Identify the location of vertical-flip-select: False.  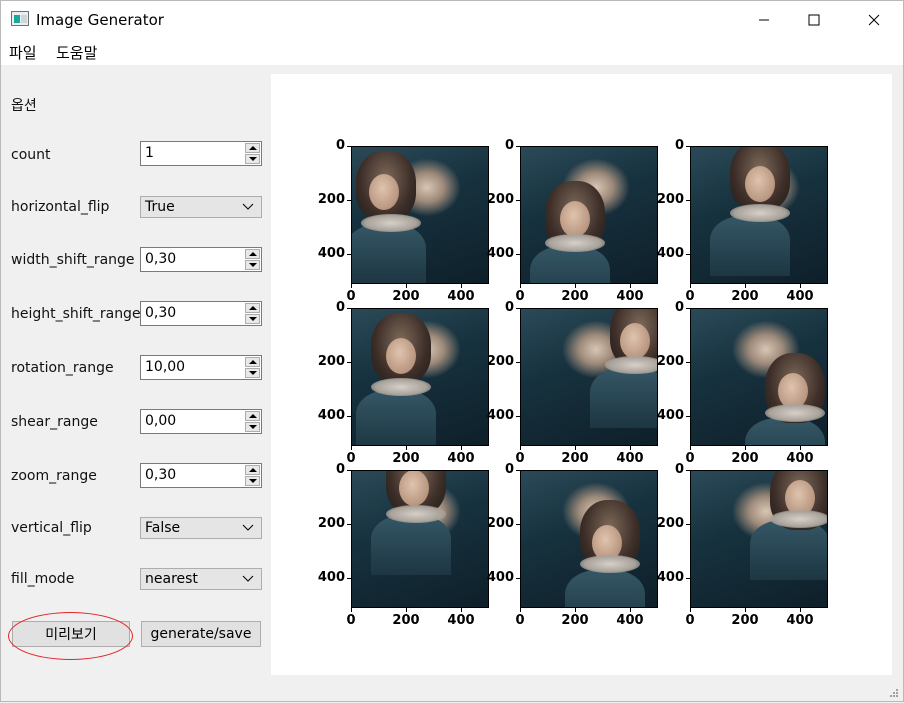
(201, 528).